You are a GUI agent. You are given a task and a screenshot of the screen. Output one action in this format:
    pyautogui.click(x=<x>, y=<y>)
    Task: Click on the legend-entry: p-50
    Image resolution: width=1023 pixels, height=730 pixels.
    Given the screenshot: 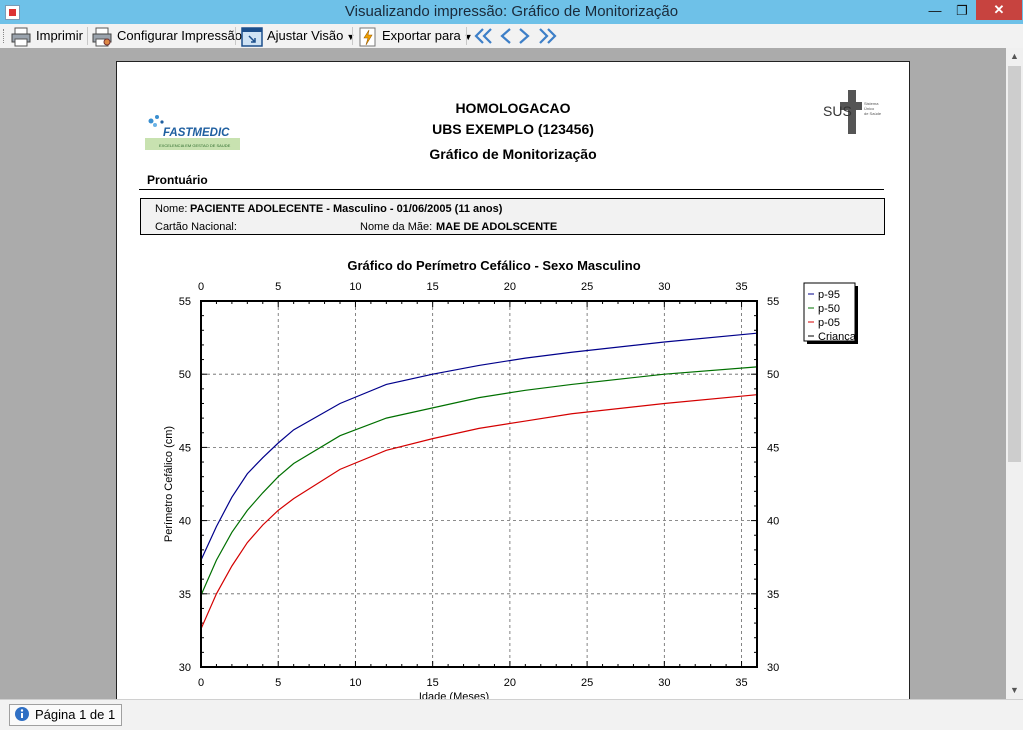 What is the action you would take?
    pyautogui.click(x=829, y=309)
    